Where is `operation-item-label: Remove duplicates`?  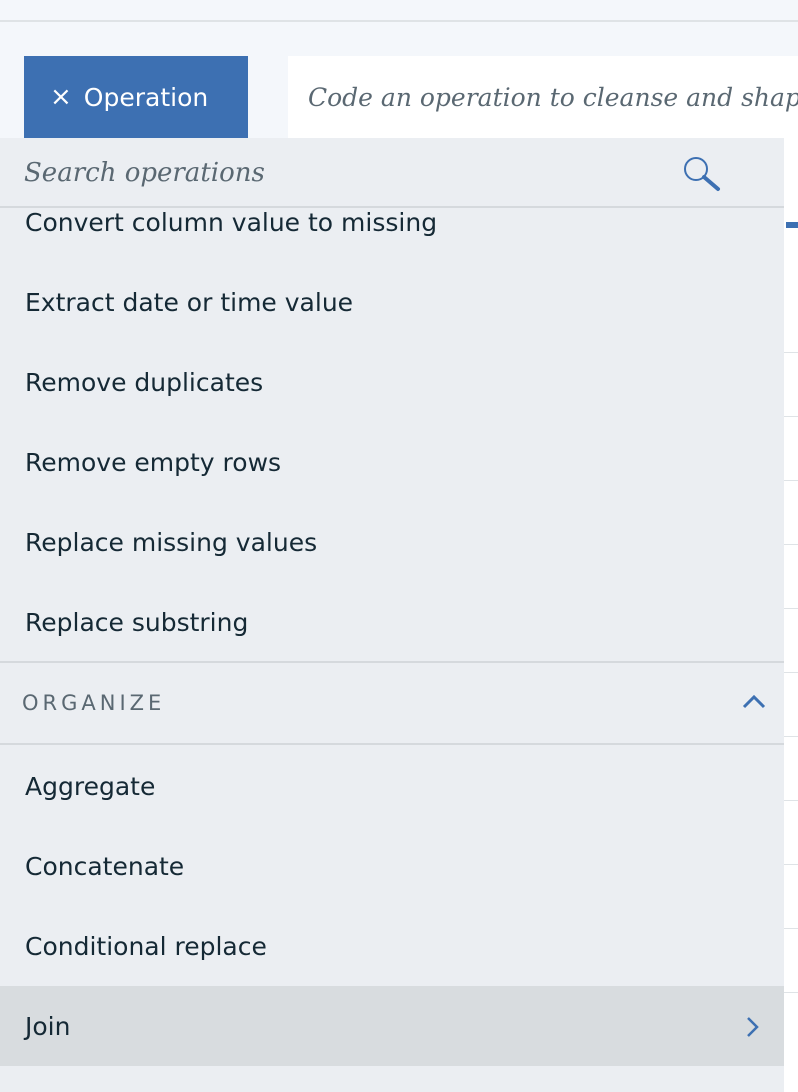 operation-item-label: Remove duplicates is located at coordinates (144, 382).